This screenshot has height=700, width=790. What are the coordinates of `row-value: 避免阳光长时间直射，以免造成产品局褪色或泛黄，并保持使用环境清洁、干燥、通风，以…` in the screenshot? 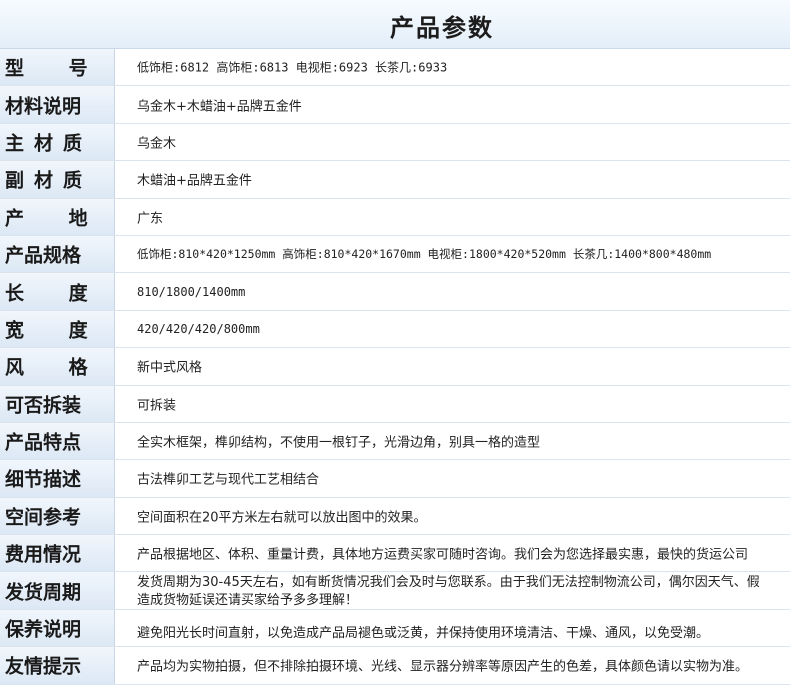 It's located at (423, 633).